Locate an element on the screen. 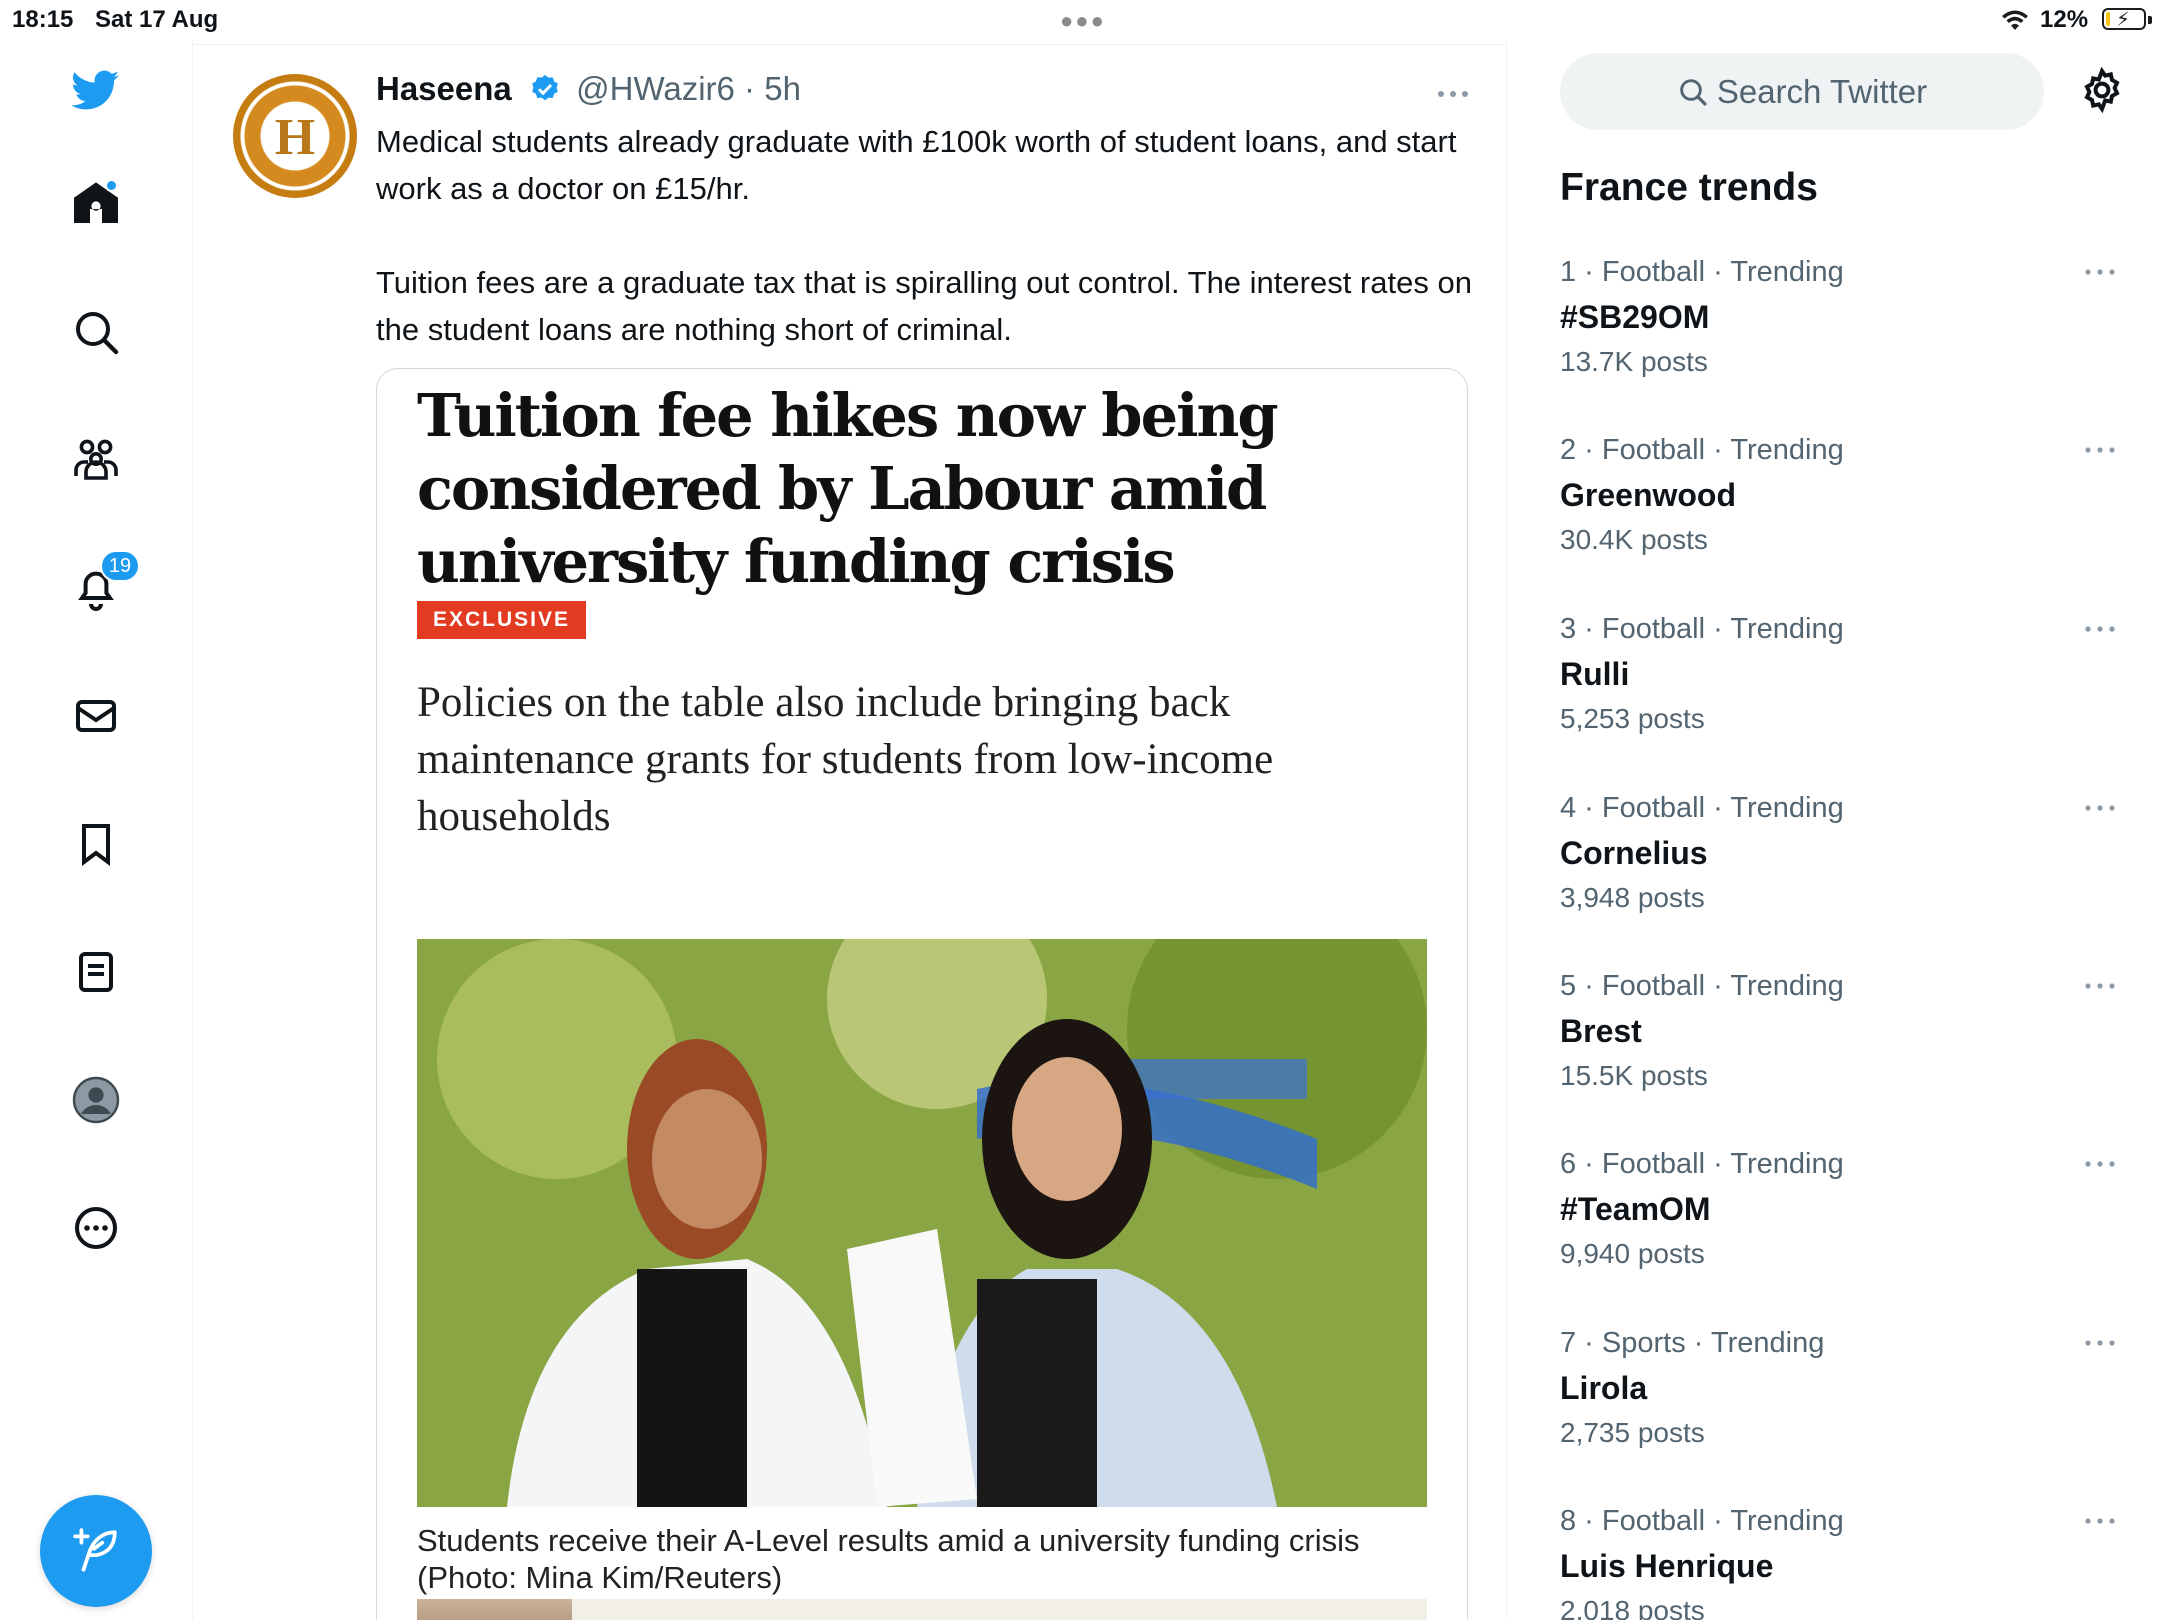 The height and width of the screenshot is (1620, 2160). list-icon is located at coordinates (96, 972).